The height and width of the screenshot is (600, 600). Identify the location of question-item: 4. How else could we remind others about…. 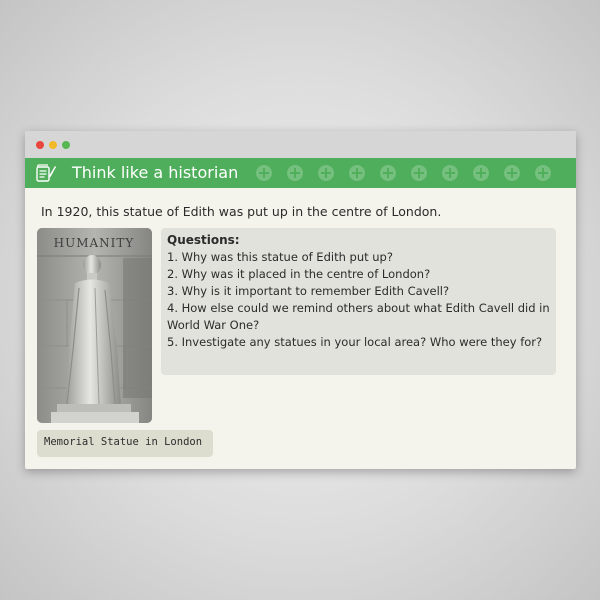
(358, 316).